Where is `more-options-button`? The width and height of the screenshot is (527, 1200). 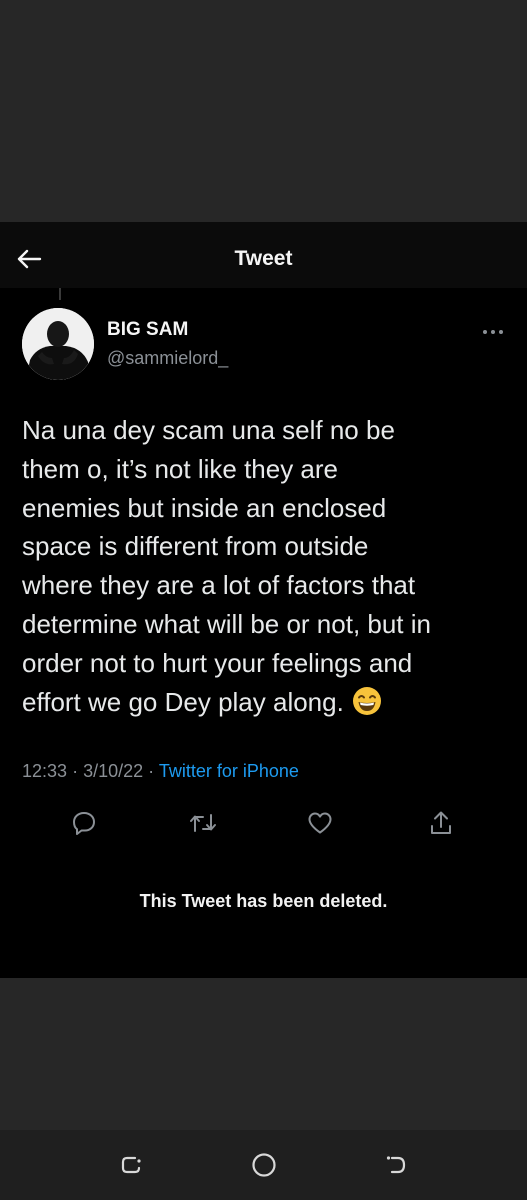
more-options-button is located at coordinates (493, 332).